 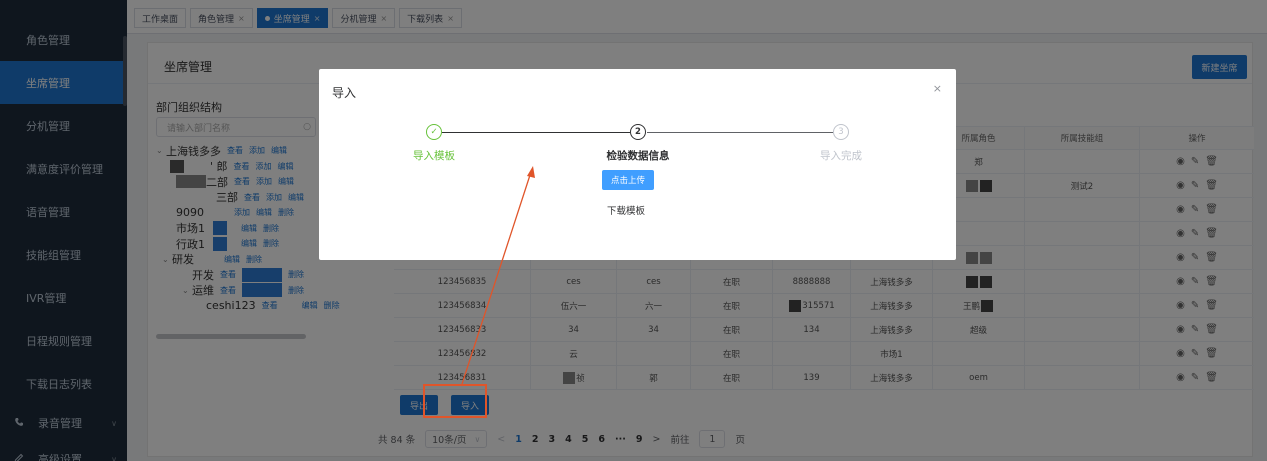 I want to click on annotation-arrow, so click(x=498, y=275).